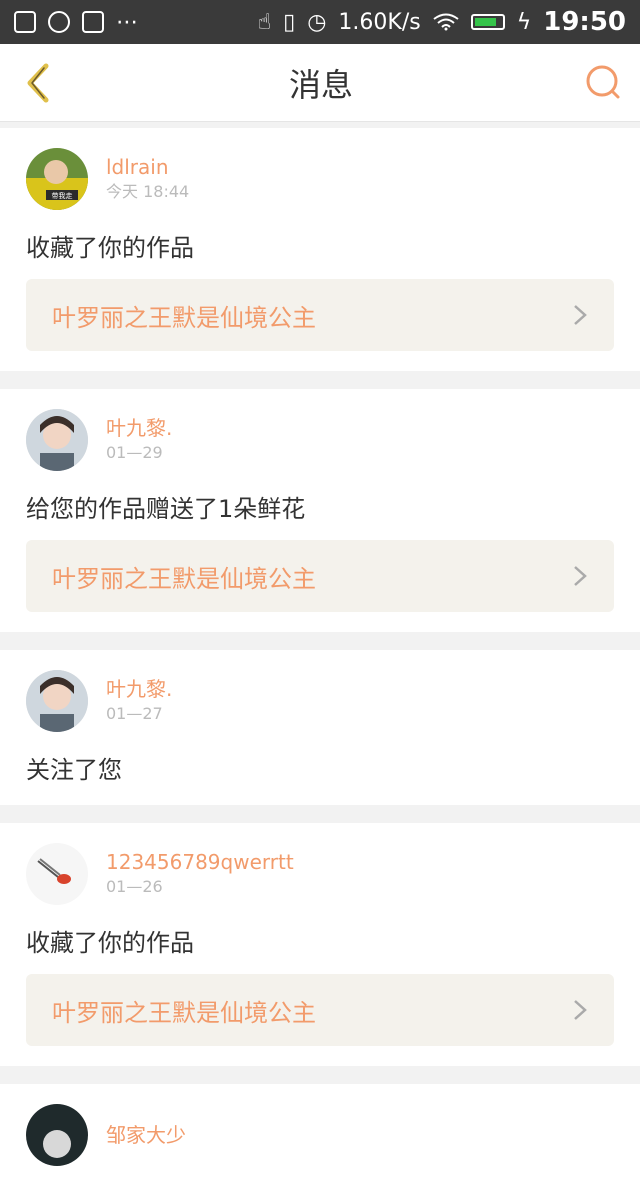 This screenshot has height=1186, width=640. What do you see at coordinates (74, 770) in the screenshot?
I see `action-text: 关注了您` at bounding box center [74, 770].